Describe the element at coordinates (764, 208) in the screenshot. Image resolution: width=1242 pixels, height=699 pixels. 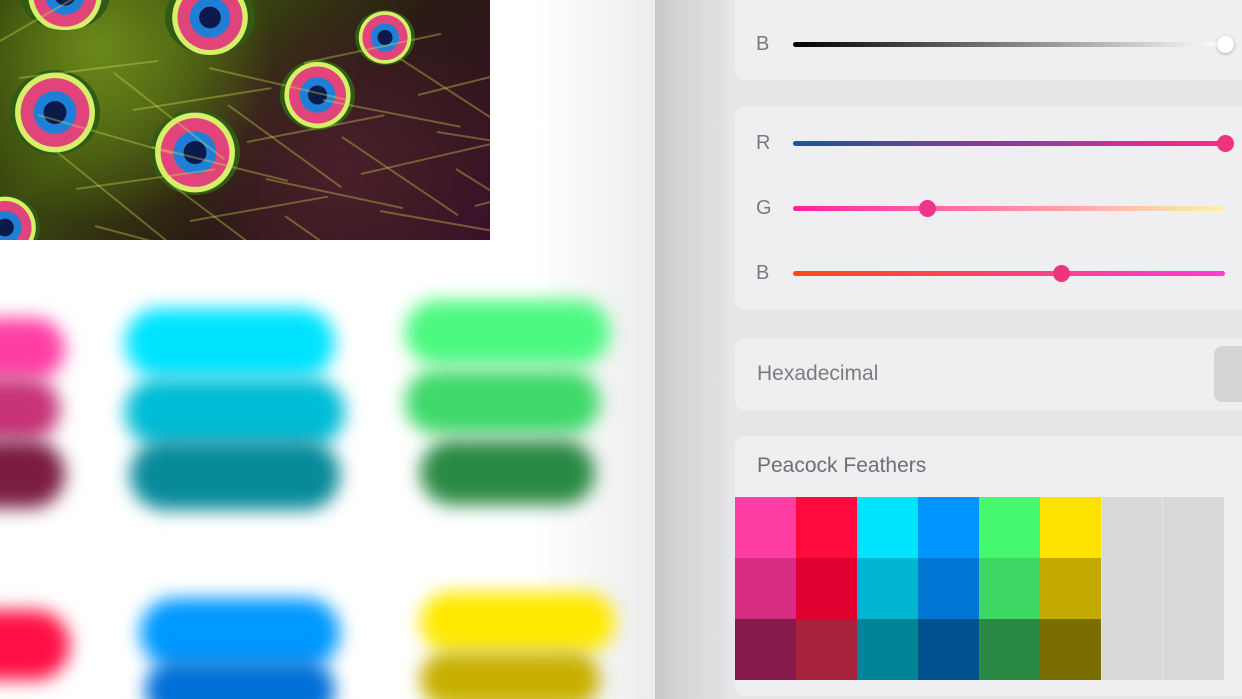
I see `green-slider-label: G` at that location.